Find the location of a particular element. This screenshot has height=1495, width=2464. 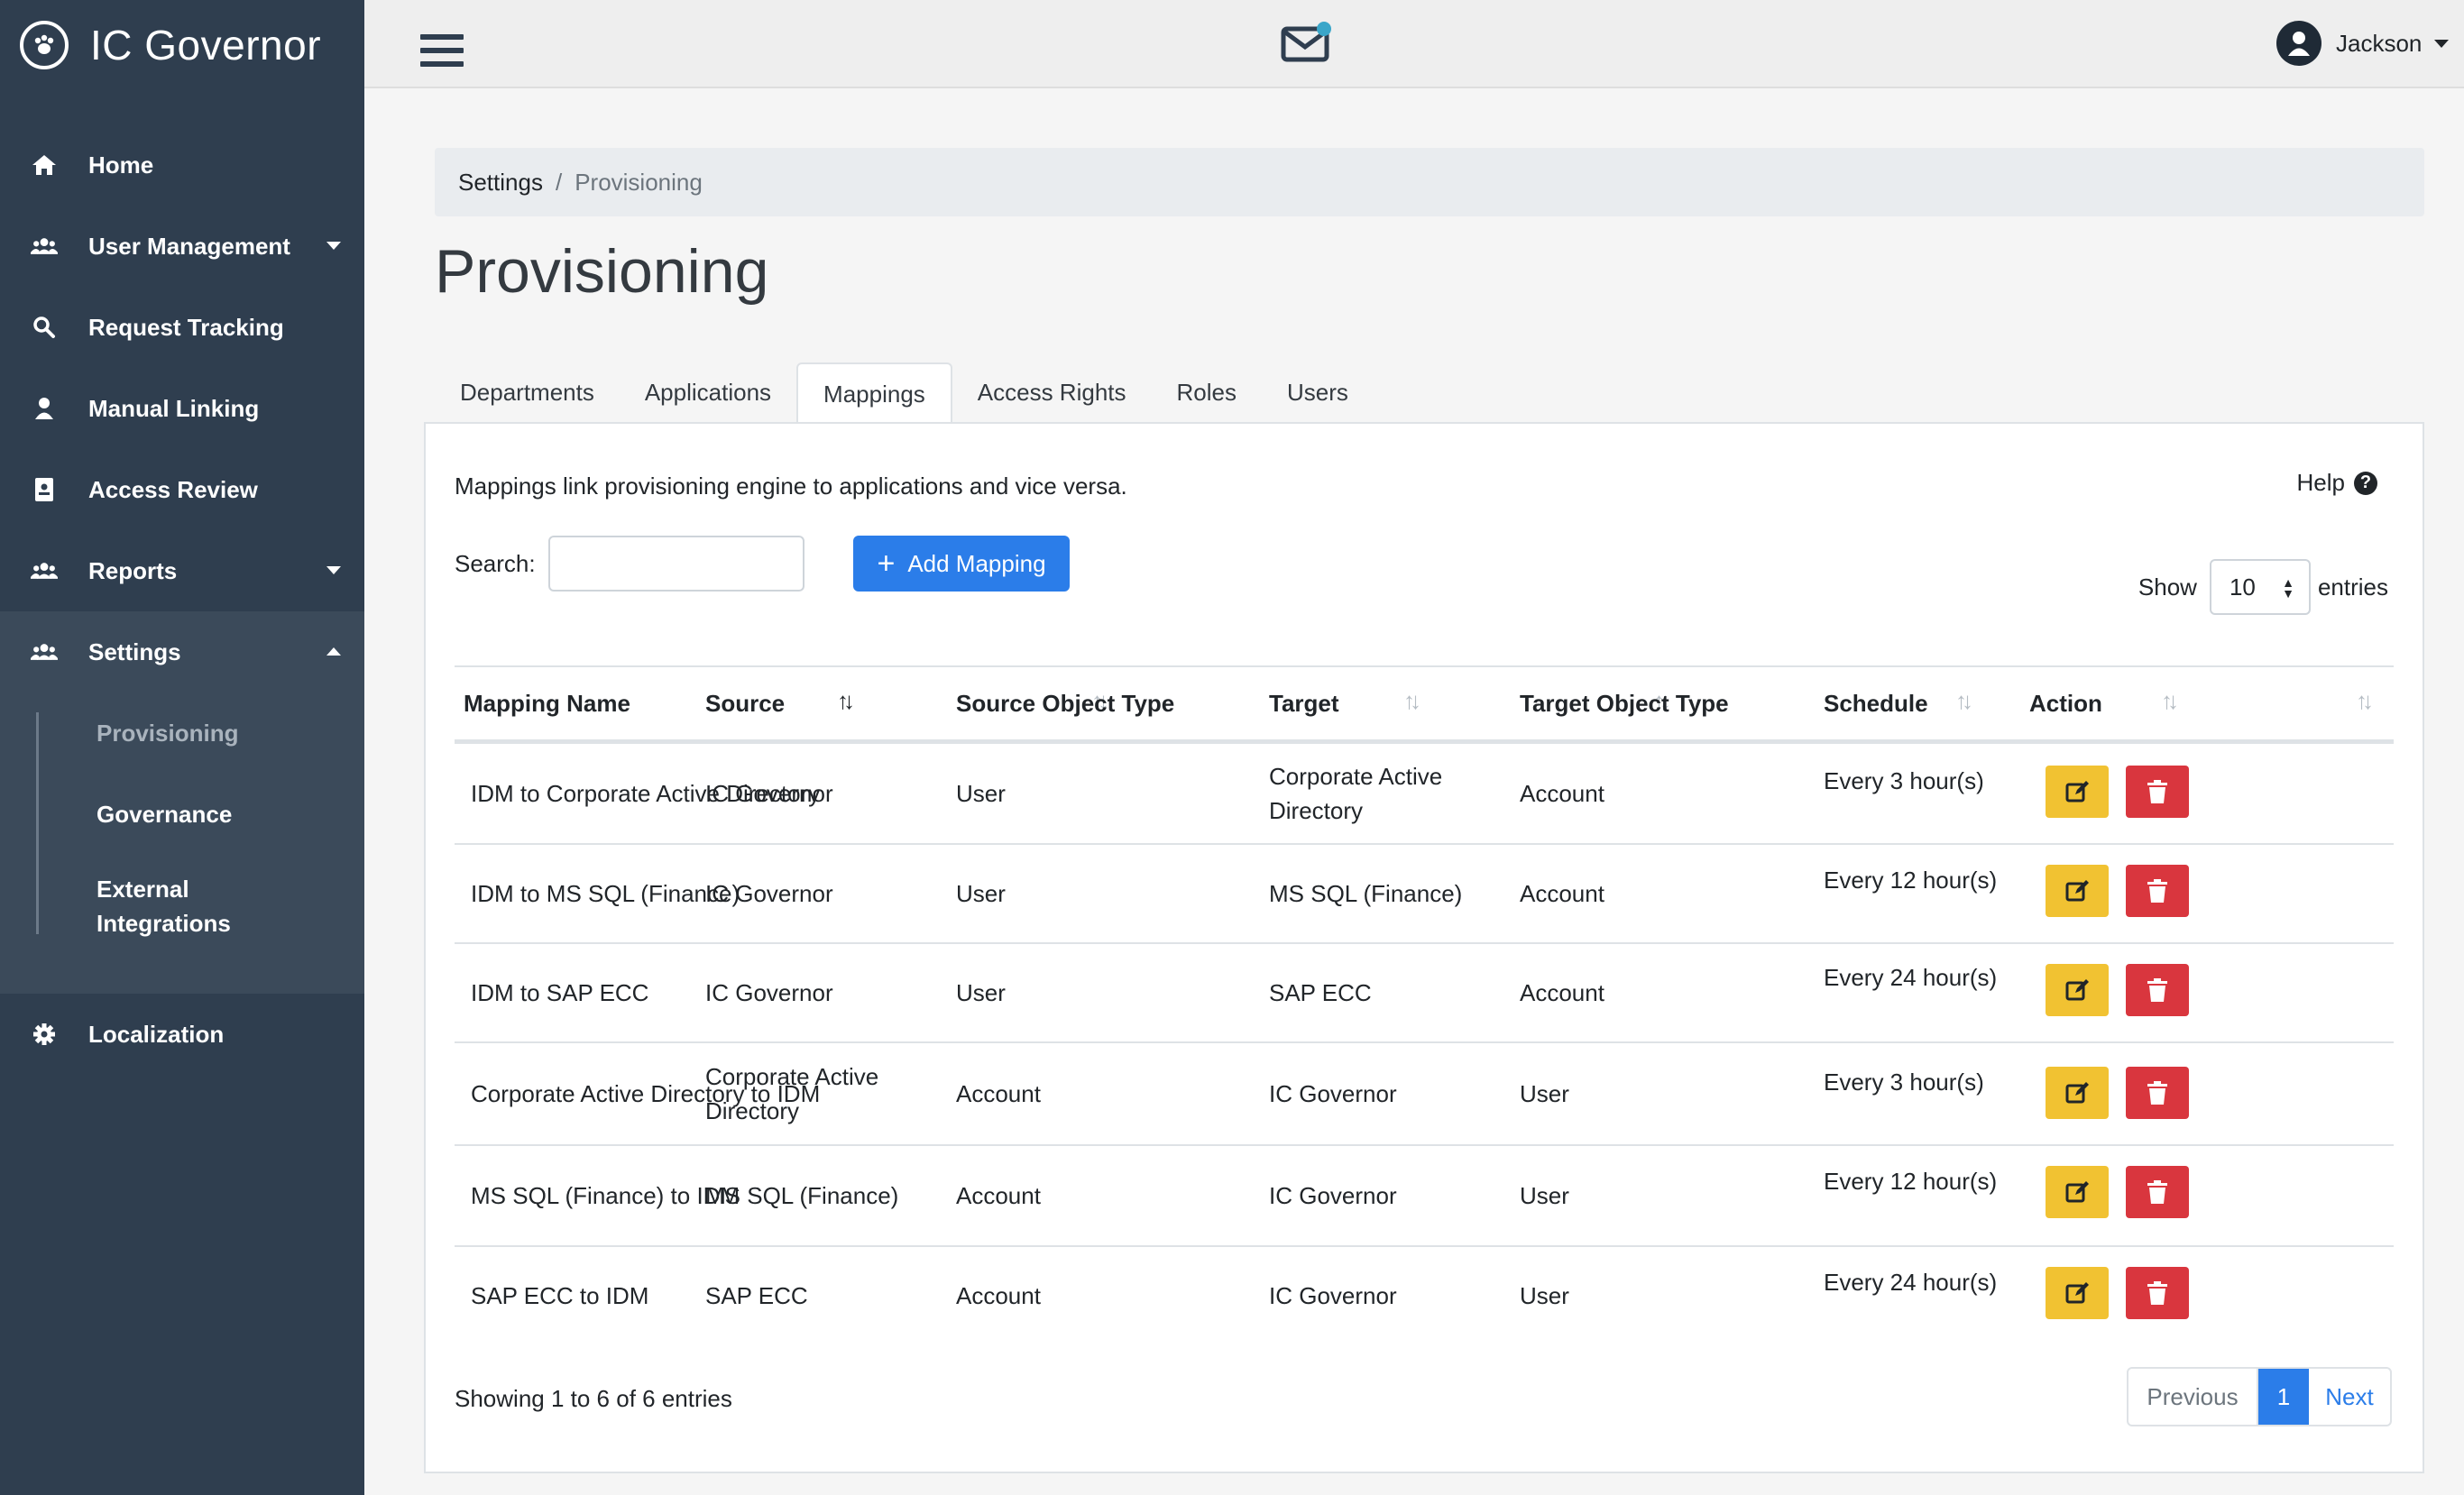

sidebar-subitem-external-integrations: External Integrations is located at coordinates (231, 906).